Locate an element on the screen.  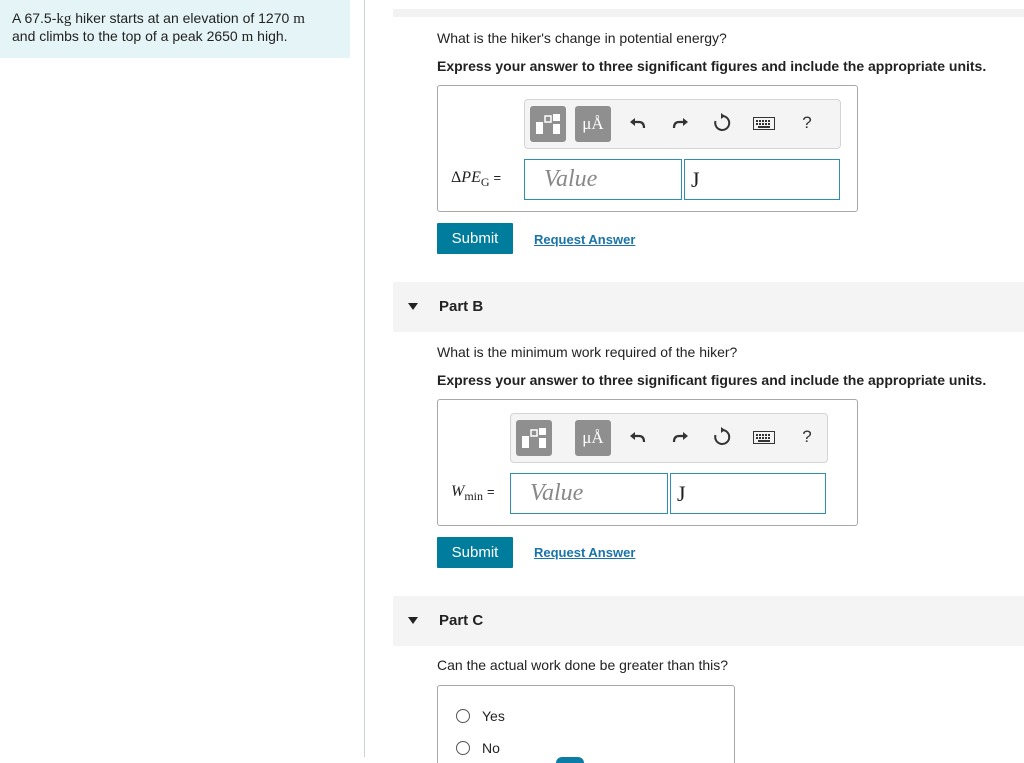
part-b-answer-box: μÅ ? Wmin = Value J is located at coordinates (647, 462).